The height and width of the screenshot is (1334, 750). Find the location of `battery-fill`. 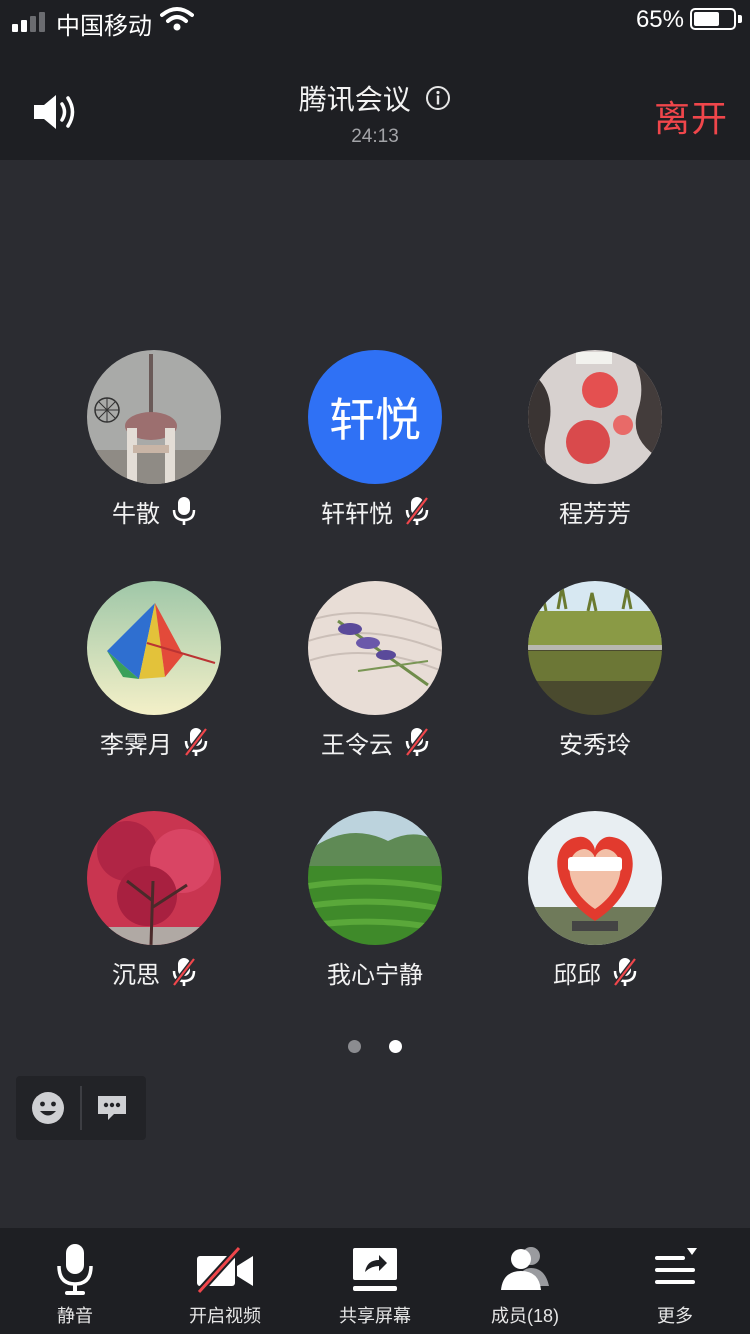

battery-fill is located at coordinates (706, 19).